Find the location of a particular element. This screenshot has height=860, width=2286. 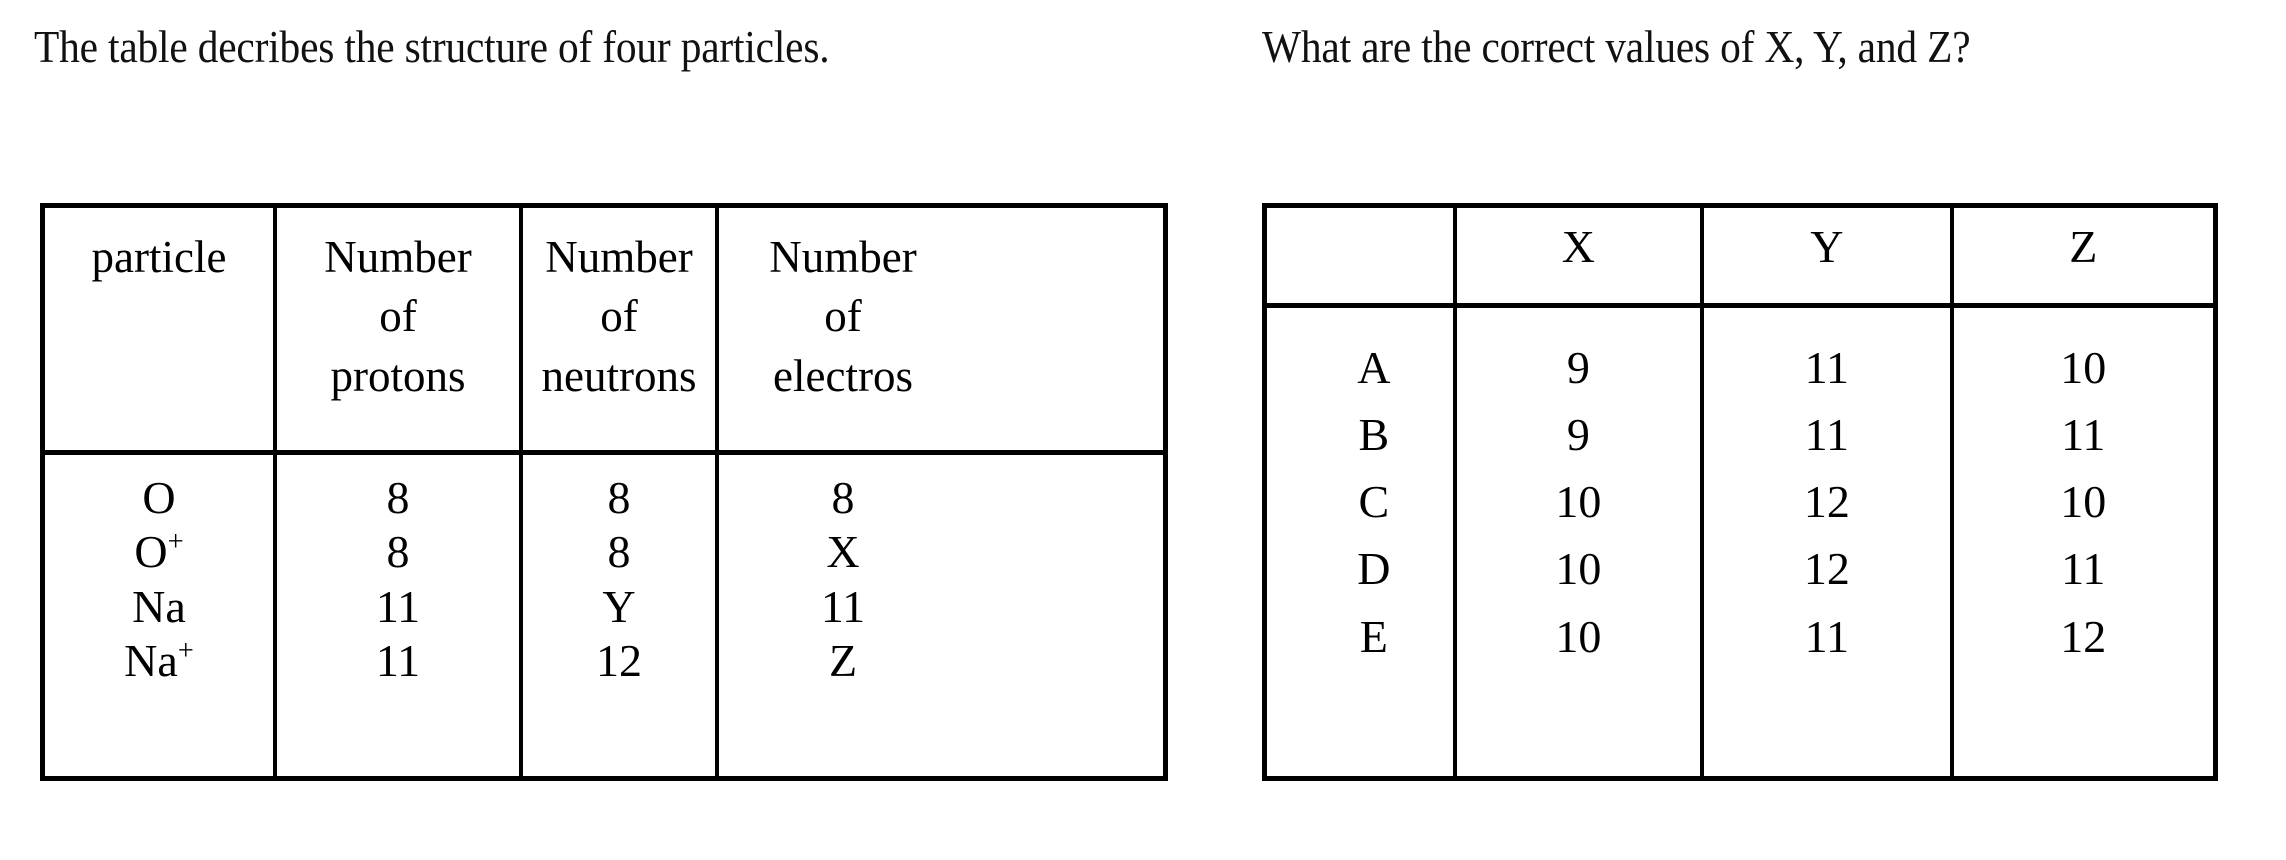

table-cell-electrons: 8 is located at coordinates (843, 497).